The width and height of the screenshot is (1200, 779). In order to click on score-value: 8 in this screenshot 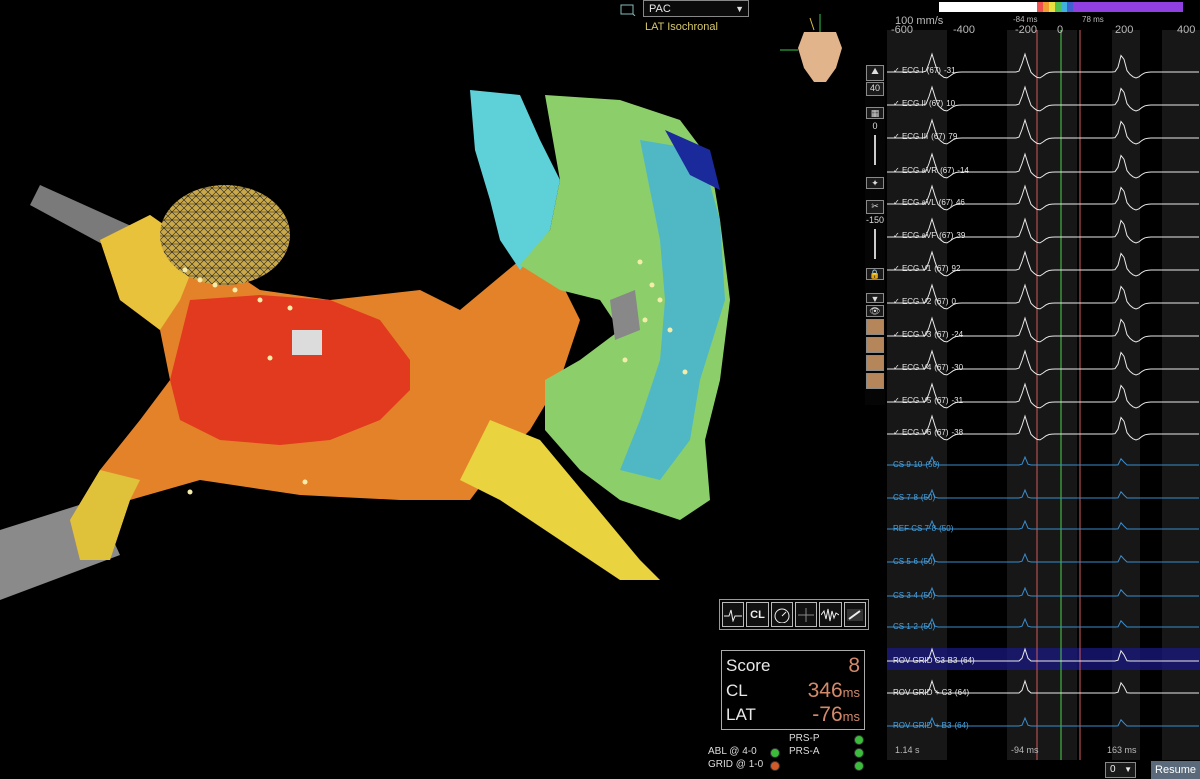, I will do `click(854, 665)`.